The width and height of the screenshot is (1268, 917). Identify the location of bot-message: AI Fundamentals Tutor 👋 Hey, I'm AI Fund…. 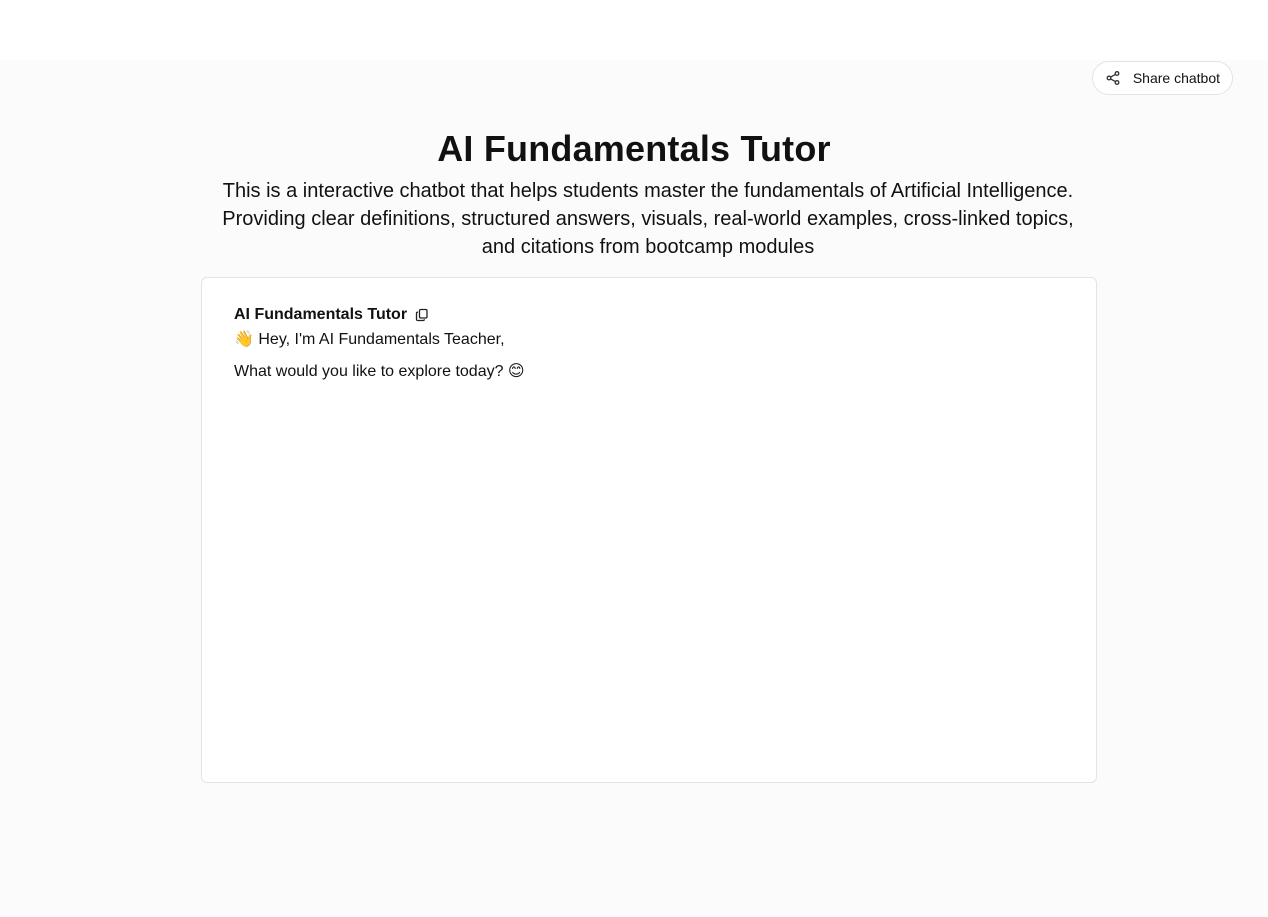
(649, 343).